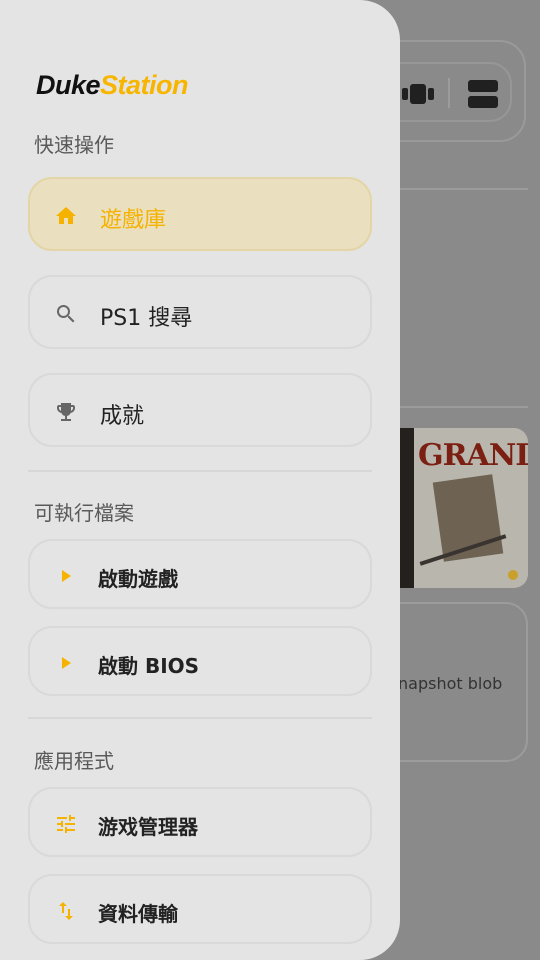 This screenshot has width=540, height=960. What do you see at coordinates (200, 214) in the screenshot?
I see `nav-item-library: 遊戲庫` at bounding box center [200, 214].